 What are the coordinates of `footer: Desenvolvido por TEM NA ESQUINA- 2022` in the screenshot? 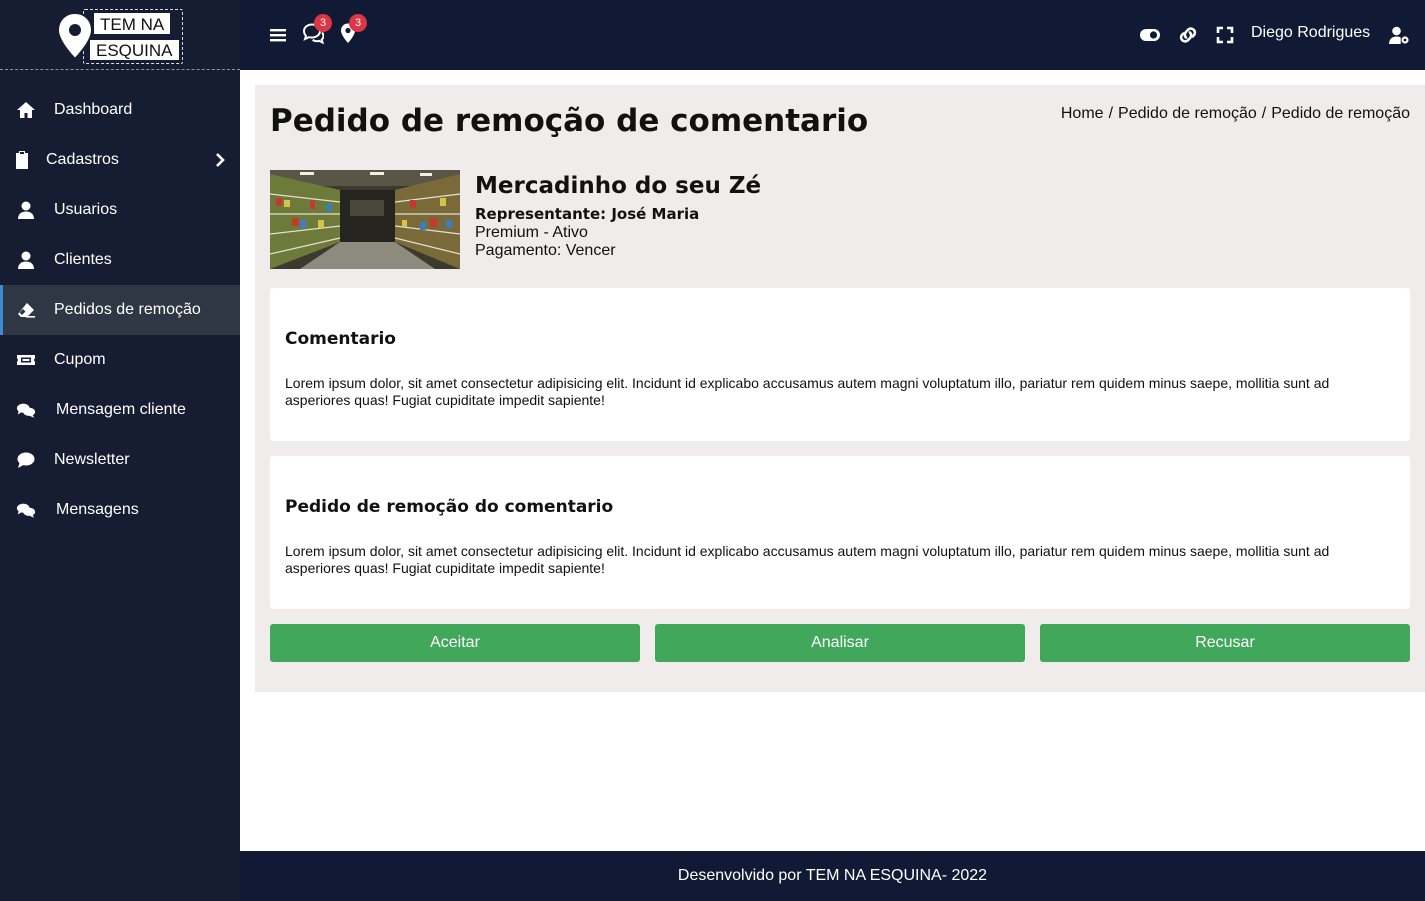 It's located at (832, 876).